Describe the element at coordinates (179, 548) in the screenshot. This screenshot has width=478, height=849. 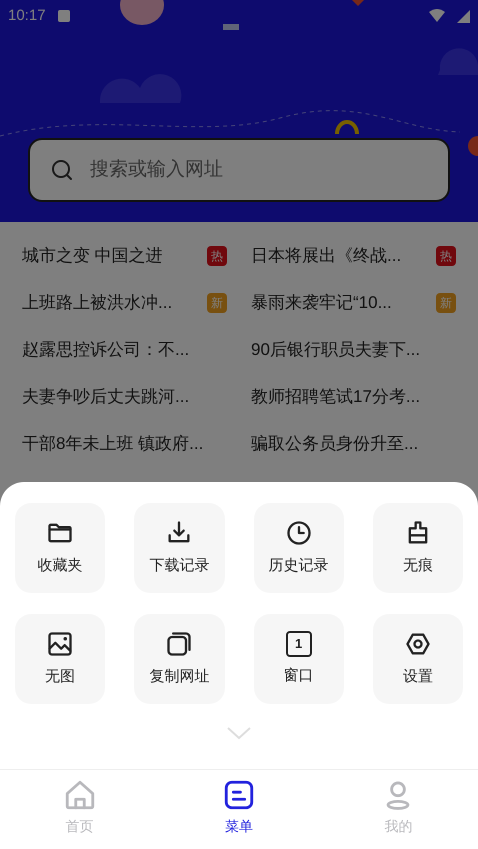
I see `menu-tile: 下载记录` at that location.